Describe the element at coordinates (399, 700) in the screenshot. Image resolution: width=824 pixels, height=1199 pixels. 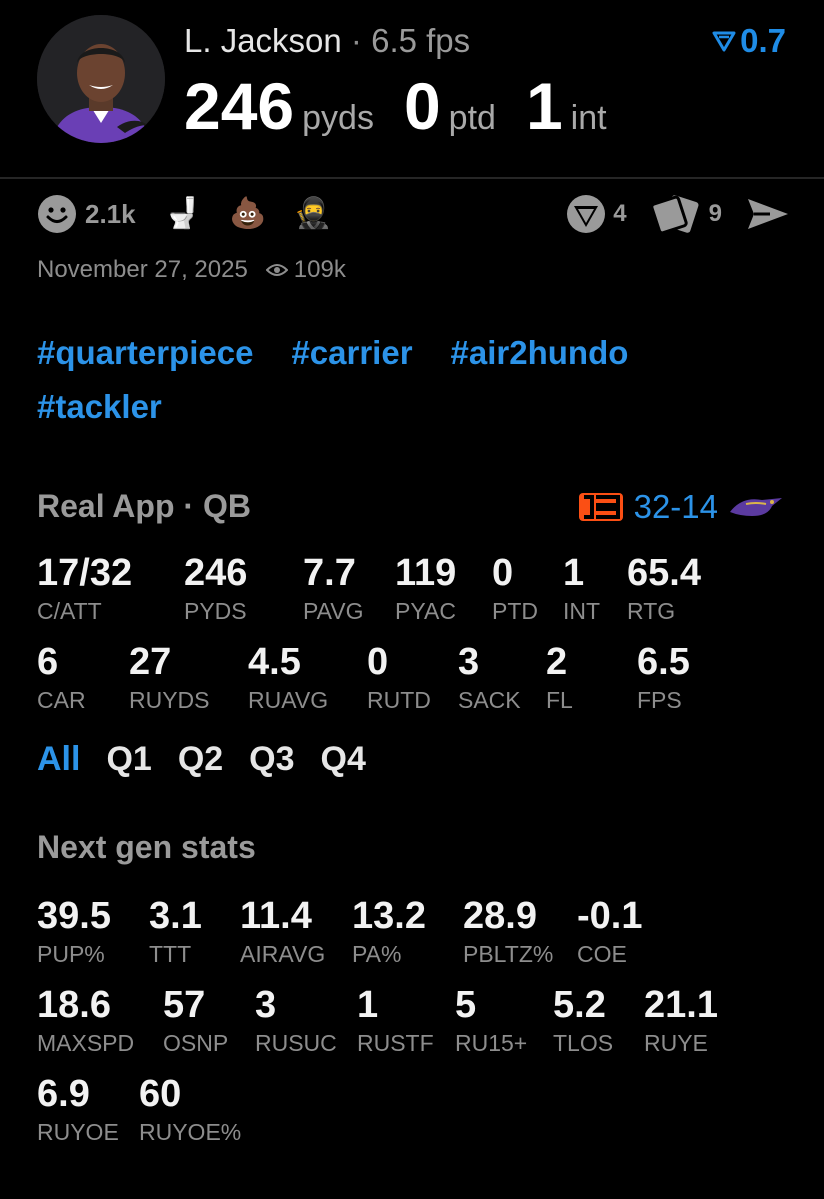
I see `stat-label: RUTD` at that location.